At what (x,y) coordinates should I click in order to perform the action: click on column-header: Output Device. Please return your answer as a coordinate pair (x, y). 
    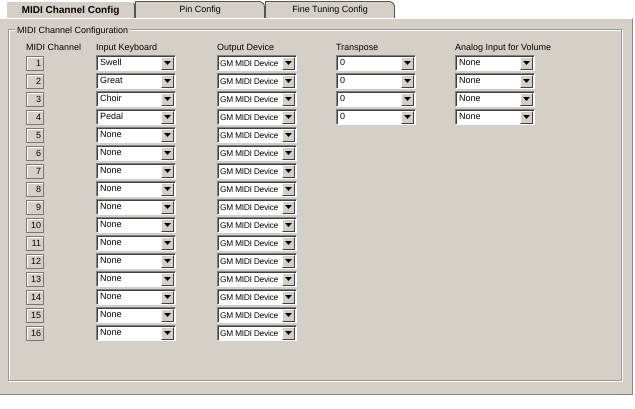
    Looking at the image, I should click on (245, 47).